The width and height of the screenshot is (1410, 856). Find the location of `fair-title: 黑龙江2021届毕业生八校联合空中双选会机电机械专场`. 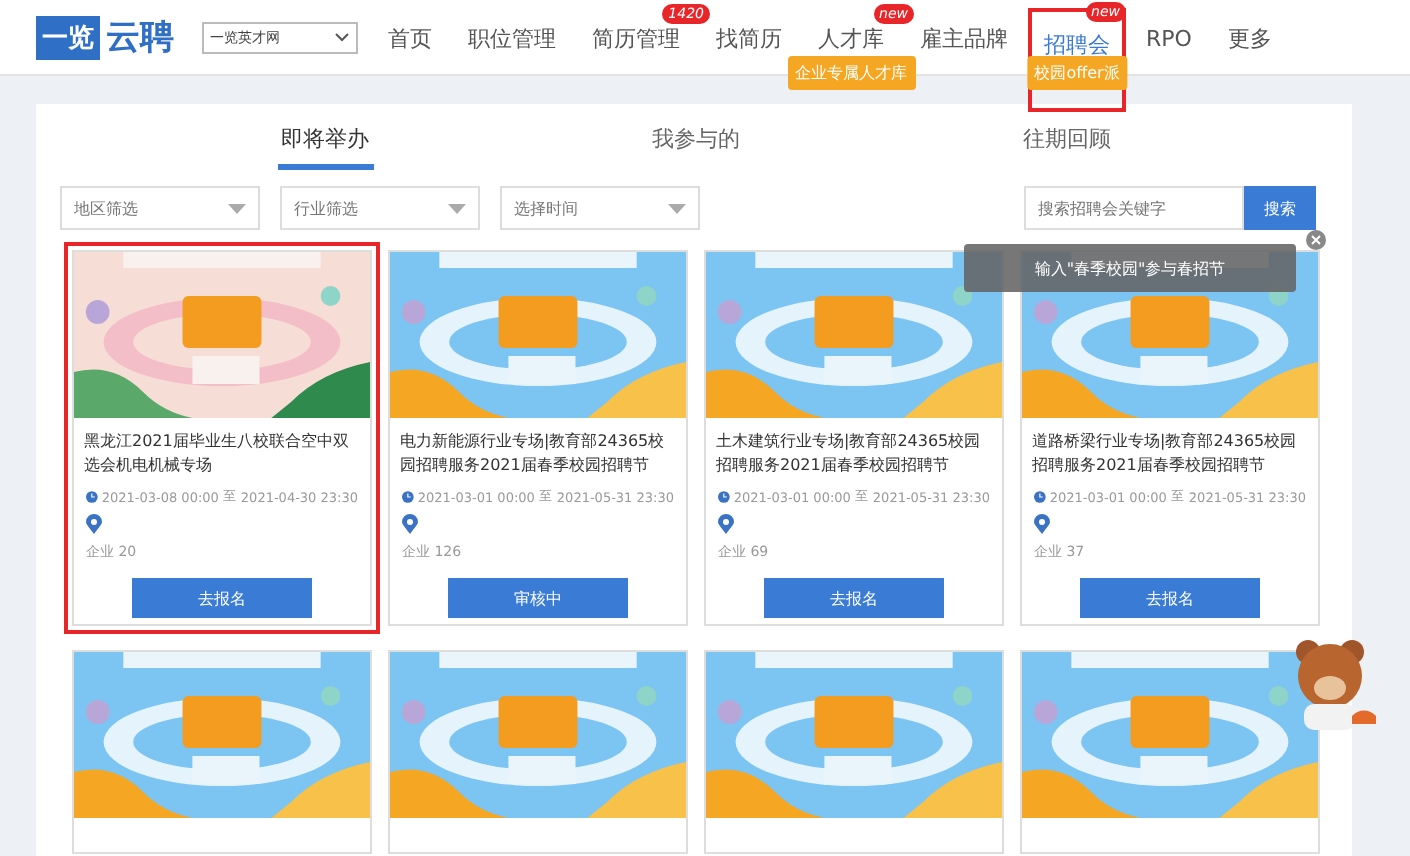

fair-title: 黑龙江2021届毕业生八校联合空中双选会机电机械专场 is located at coordinates (222, 454).